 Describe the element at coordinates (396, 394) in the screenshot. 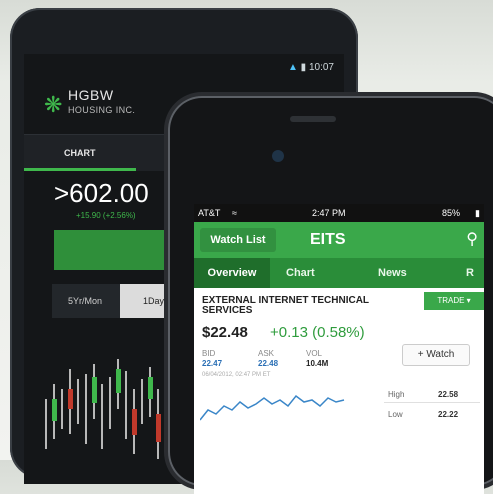

I see `high-label: High` at that location.